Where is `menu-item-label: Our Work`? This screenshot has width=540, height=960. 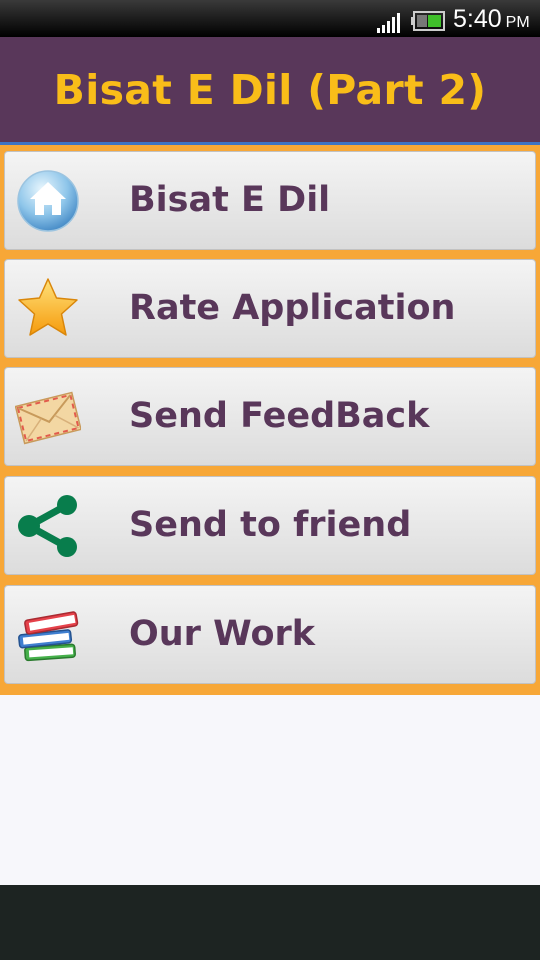 menu-item-label: Our Work is located at coordinates (222, 634).